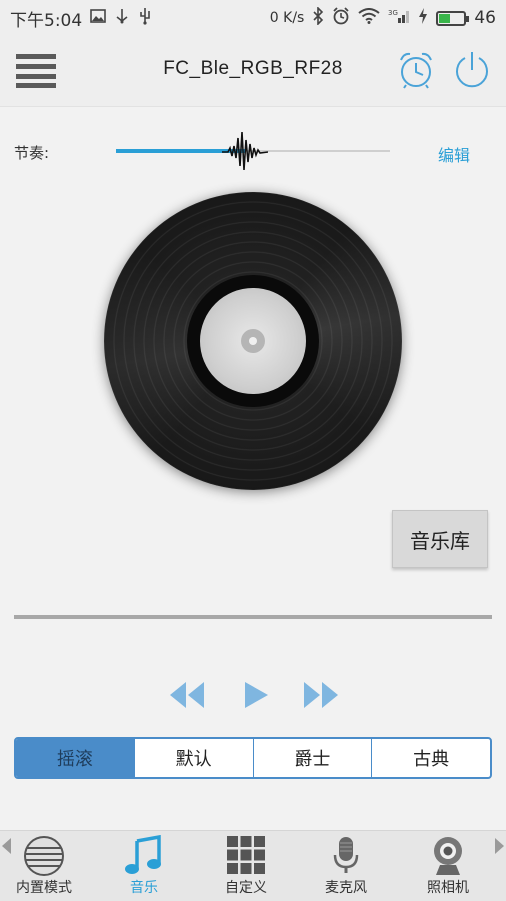 Image resolution: width=506 pixels, height=901 pixels. I want to click on bottom-nav: 内置模式 音乐 自定义 麦克风 照相机, so click(253, 865).